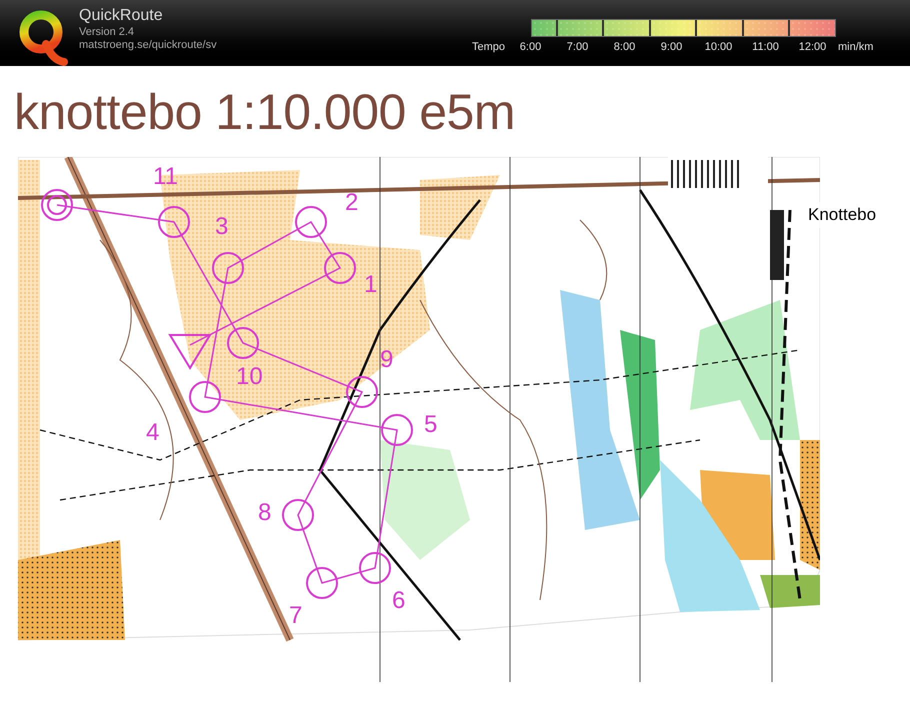 The height and width of the screenshot is (710, 910). I want to click on finish-circle-icon, so click(57, 205).